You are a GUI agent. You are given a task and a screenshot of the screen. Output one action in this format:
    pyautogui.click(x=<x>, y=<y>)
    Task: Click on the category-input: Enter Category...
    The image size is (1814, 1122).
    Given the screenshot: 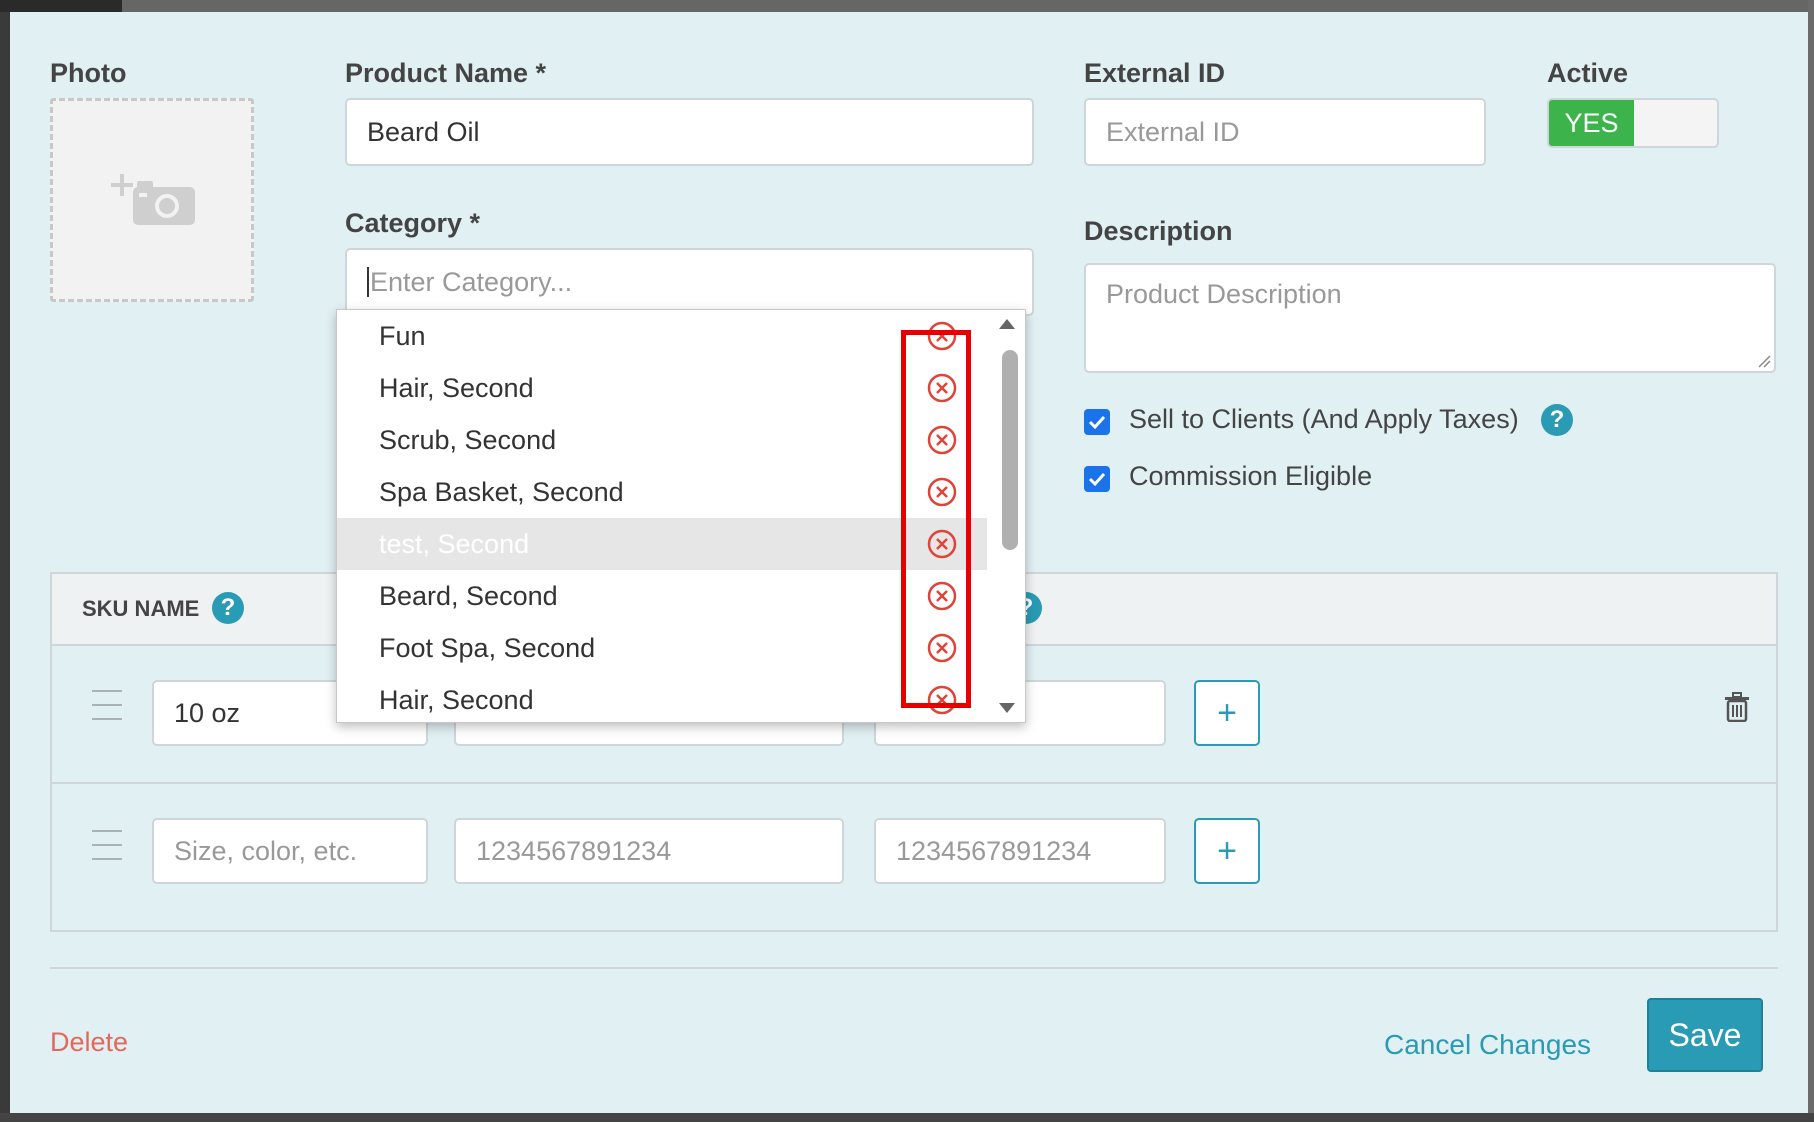 What is the action you would take?
    pyautogui.click(x=689, y=282)
    